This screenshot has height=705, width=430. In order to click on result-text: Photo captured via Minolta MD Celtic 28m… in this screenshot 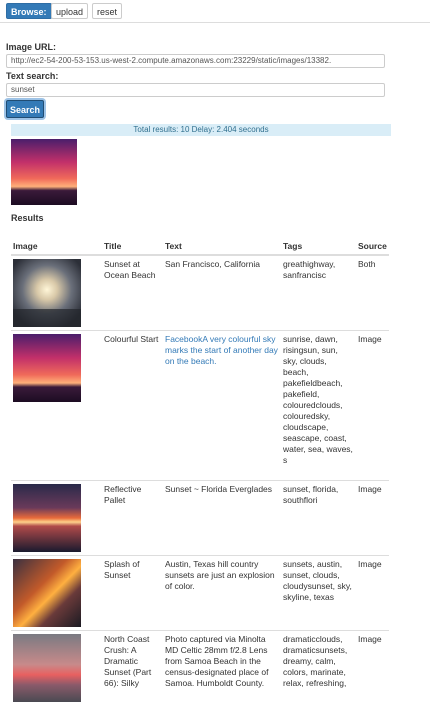, I will do `click(222, 668)`.